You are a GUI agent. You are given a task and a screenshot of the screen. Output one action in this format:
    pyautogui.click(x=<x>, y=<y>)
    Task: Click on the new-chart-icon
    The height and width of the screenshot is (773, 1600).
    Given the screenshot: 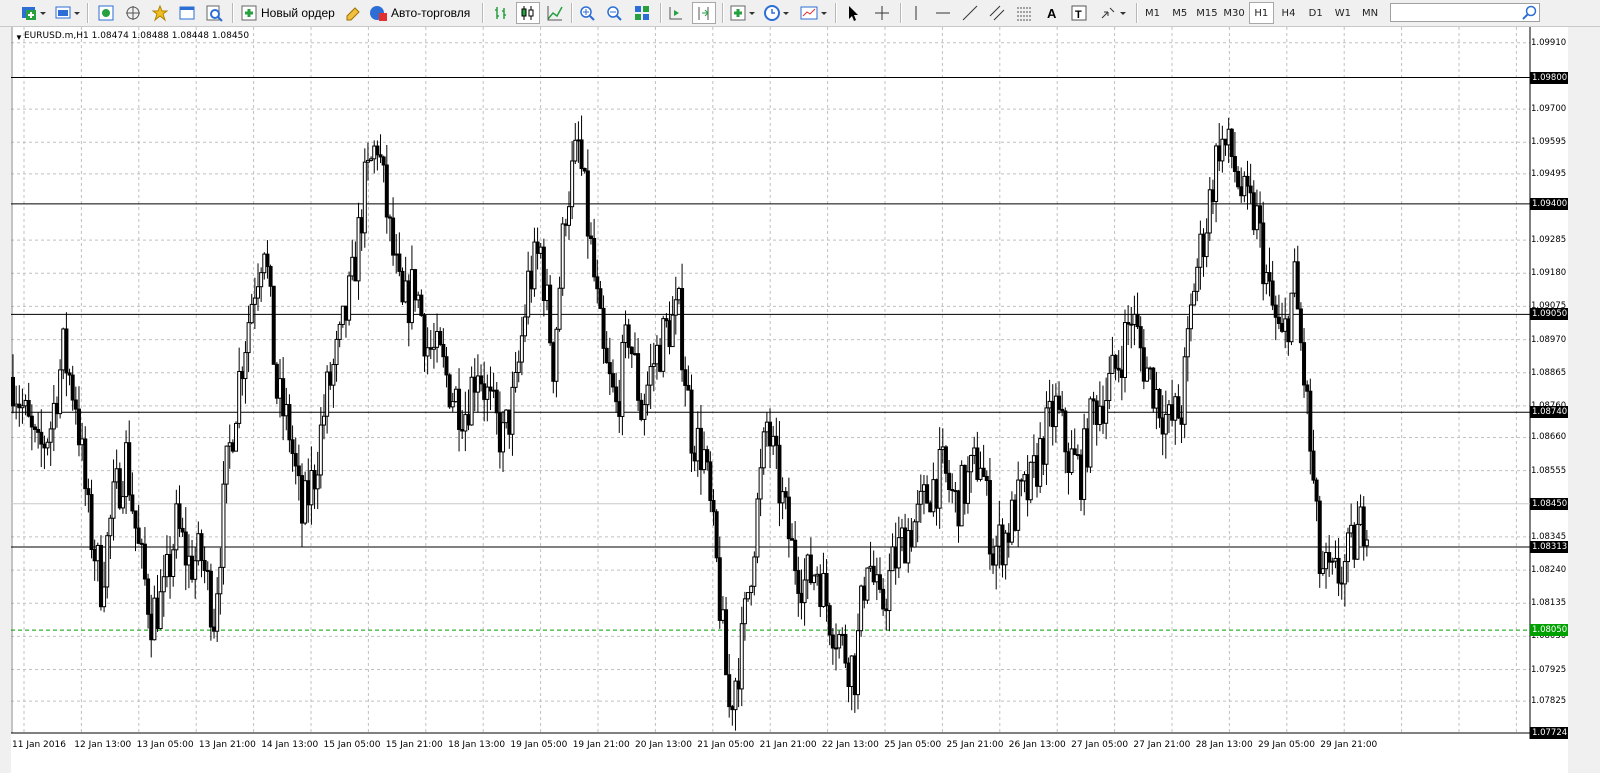 What is the action you would take?
    pyautogui.click(x=33, y=13)
    